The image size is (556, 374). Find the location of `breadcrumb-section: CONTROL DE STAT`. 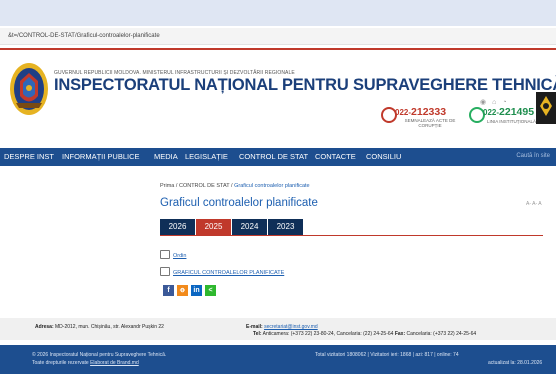

breadcrumb-section: CONTROL DE STAT is located at coordinates (204, 186).